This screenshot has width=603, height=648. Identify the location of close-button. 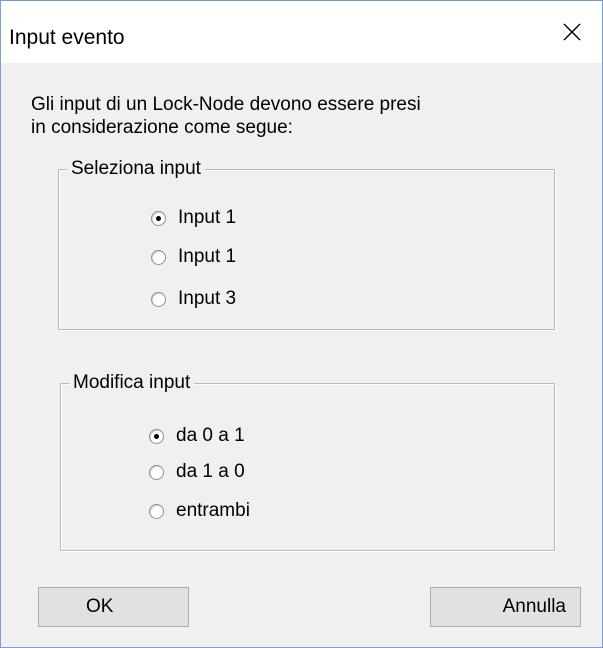
(572, 32).